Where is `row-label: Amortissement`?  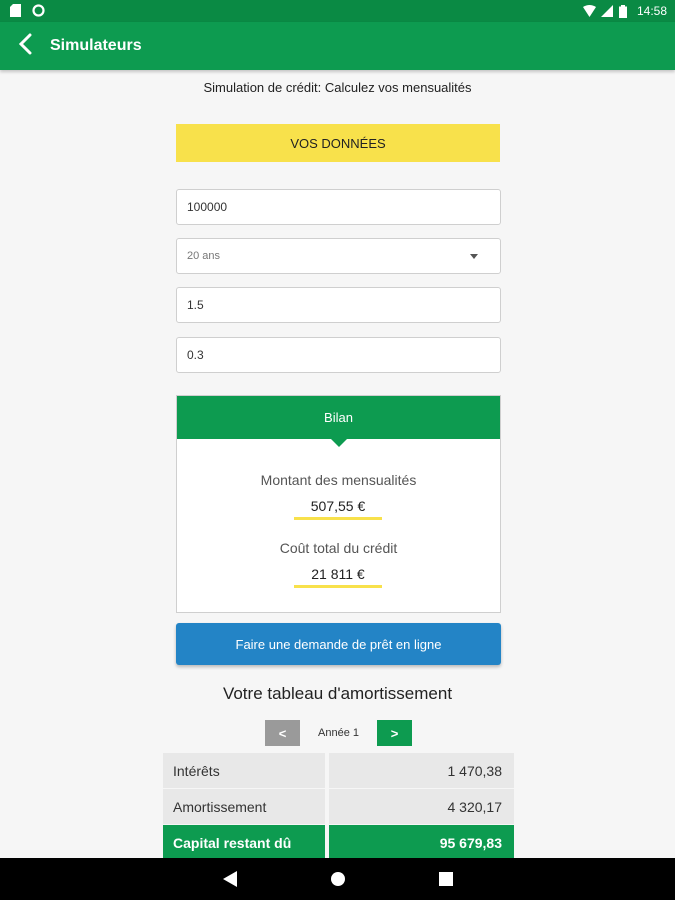 row-label: Amortissement is located at coordinates (244, 807).